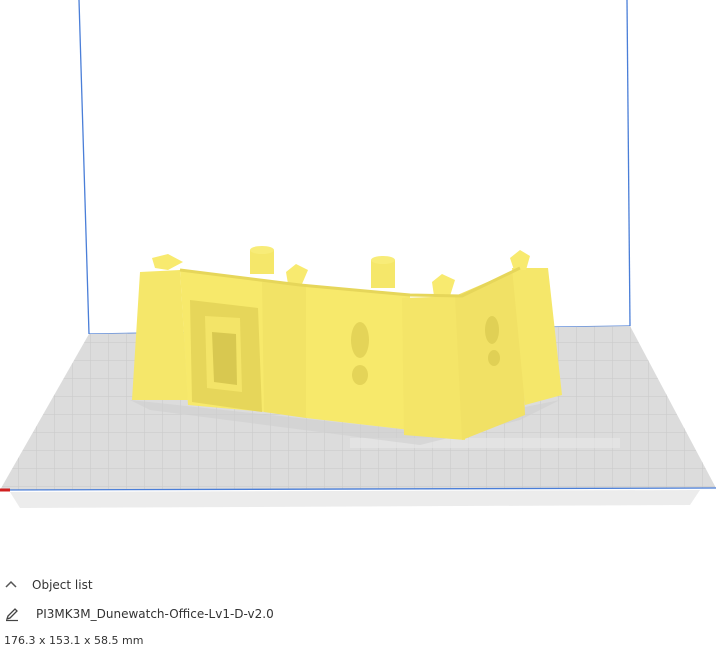  I want to click on chevron-up-icon, so click(11, 584).